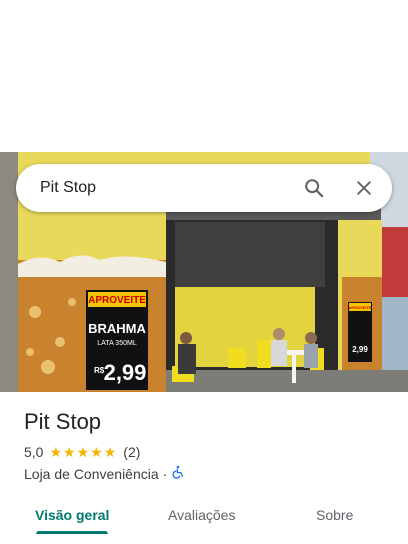 Image resolution: width=408 pixels, height=544 pixels. What do you see at coordinates (72, 515) in the screenshot?
I see `tab-overview: Visão geral` at bounding box center [72, 515].